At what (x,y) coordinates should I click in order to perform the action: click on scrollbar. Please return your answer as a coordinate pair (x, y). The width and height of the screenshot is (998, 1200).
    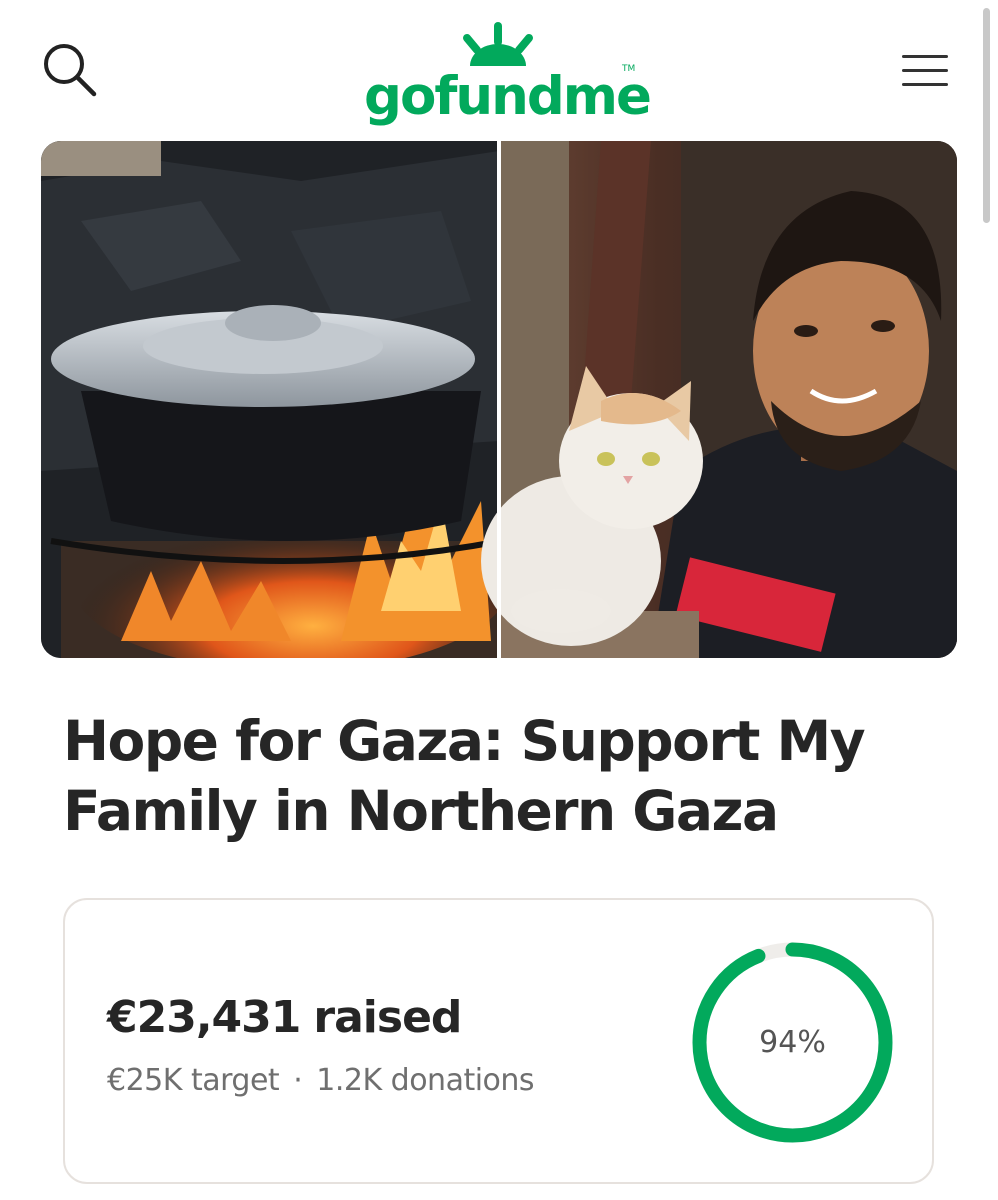
    Looking at the image, I should click on (986, 115).